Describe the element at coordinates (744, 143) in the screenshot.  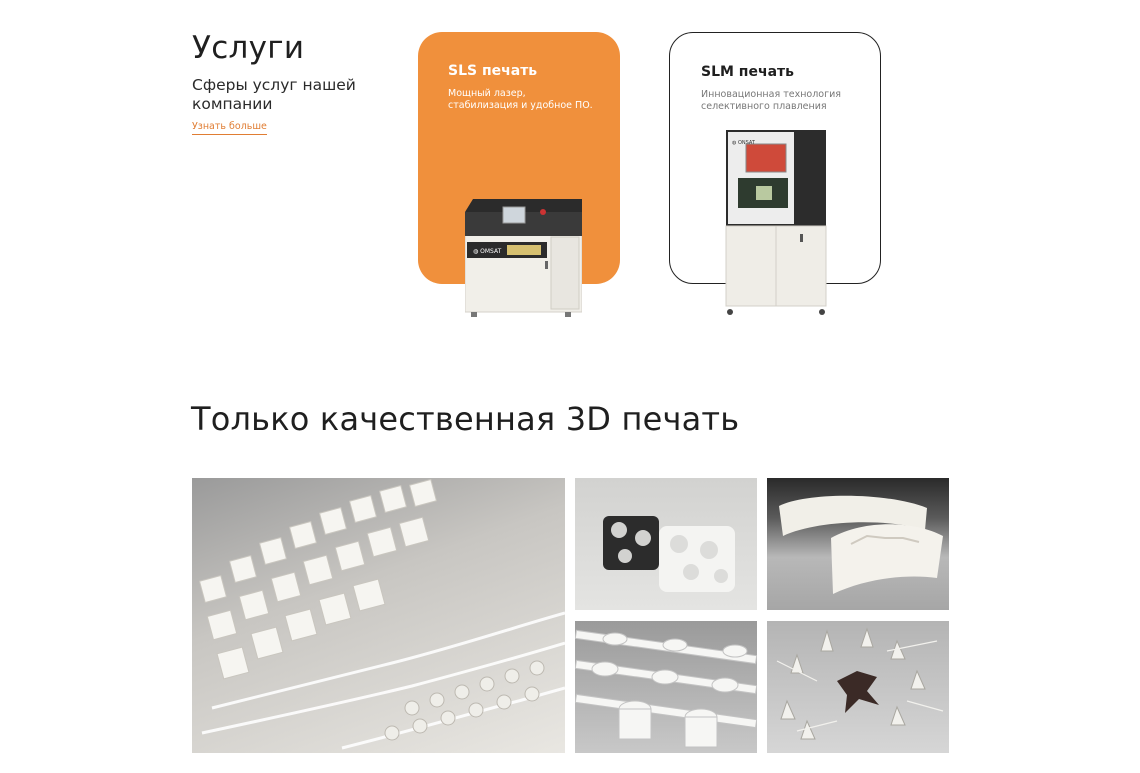
I see `svg-text: ◍ ONSAT` at that location.